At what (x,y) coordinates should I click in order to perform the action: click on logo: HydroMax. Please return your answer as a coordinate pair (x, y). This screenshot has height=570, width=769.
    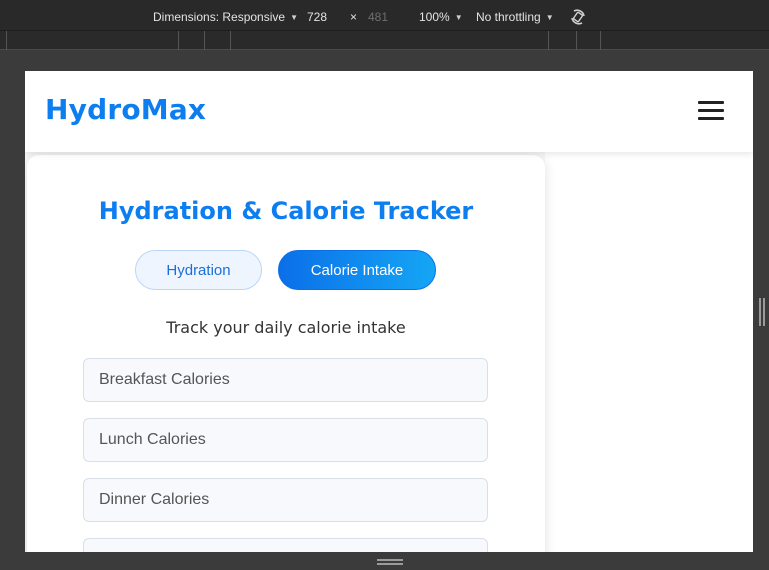
    Looking at the image, I should click on (125, 109).